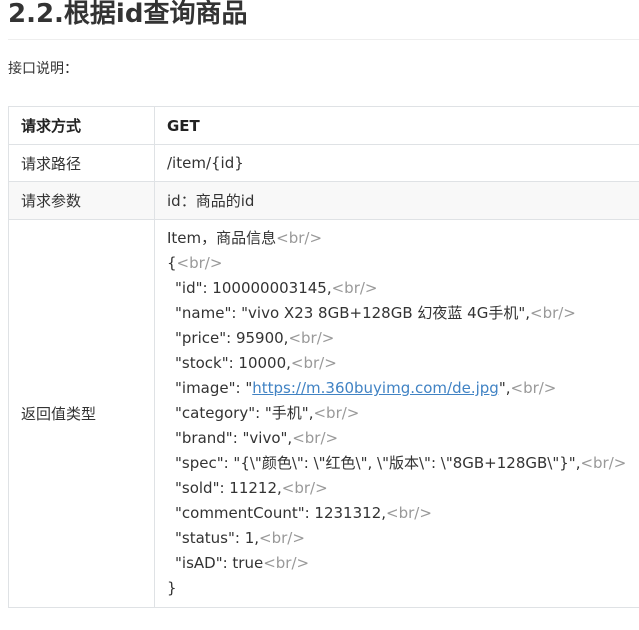  What do you see at coordinates (195, 263) in the screenshot?
I see `code-line: {<br/>` at bounding box center [195, 263].